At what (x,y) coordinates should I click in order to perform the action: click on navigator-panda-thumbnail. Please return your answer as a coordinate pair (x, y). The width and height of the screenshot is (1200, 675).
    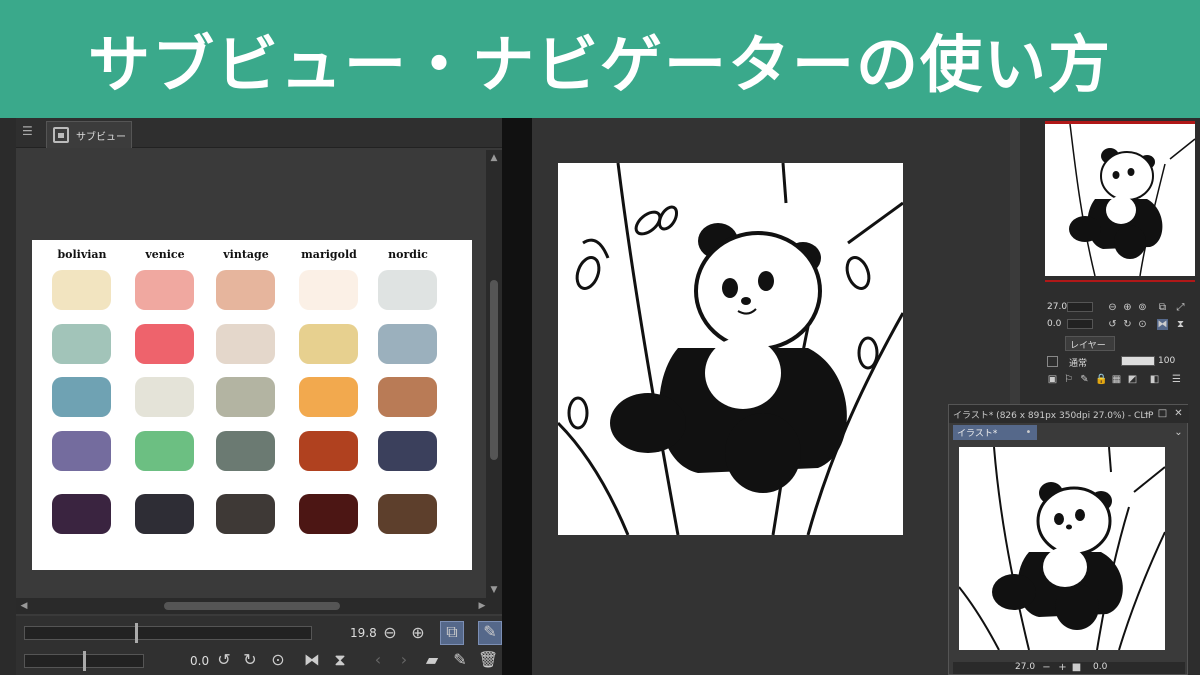
    Looking at the image, I should click on (1132, 200).